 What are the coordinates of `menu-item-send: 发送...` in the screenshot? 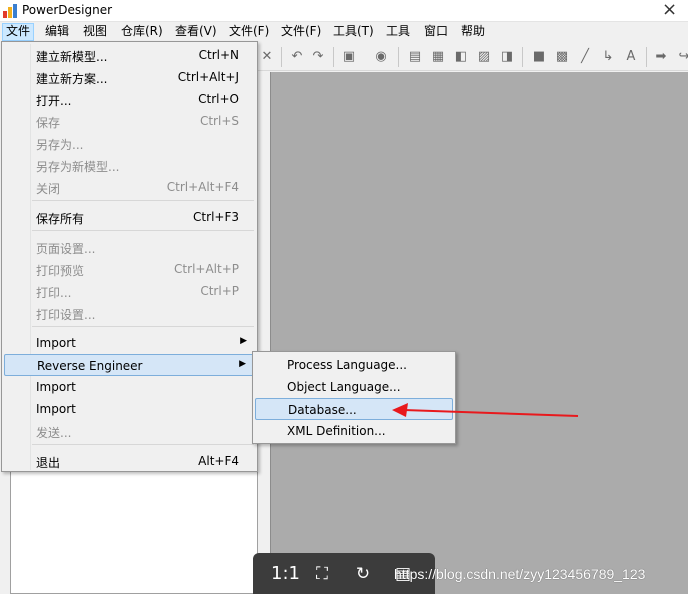 It's located at (129, 431).